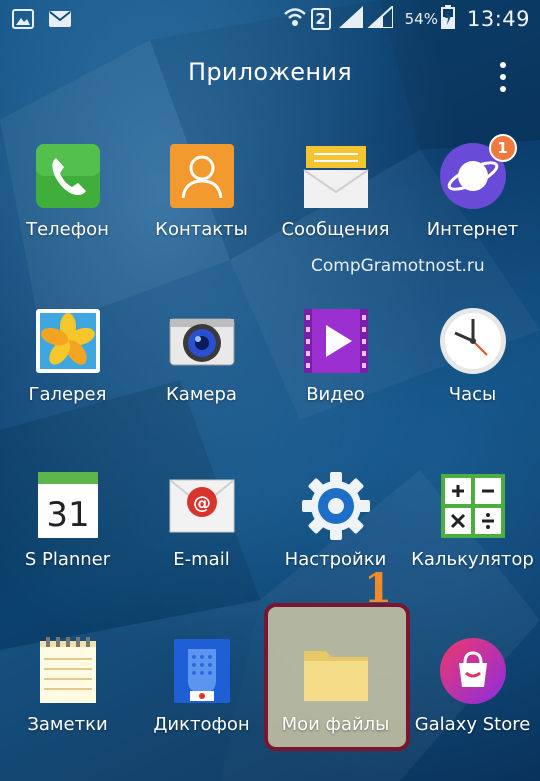  Describe the element at coordinates (320, 19) in the screenshot. I see `sim-slot-badge: 2` at that location.